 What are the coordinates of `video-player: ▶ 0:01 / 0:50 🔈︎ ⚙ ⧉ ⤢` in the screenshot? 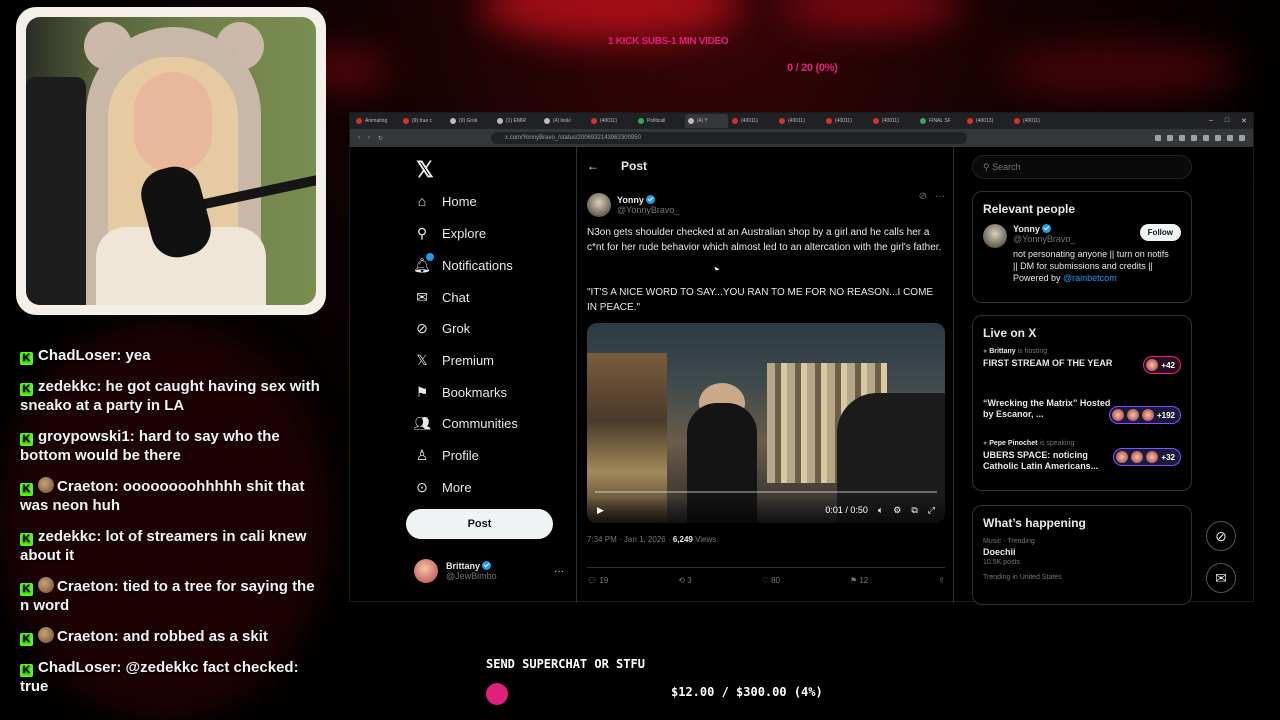 It's located at (766, 423).